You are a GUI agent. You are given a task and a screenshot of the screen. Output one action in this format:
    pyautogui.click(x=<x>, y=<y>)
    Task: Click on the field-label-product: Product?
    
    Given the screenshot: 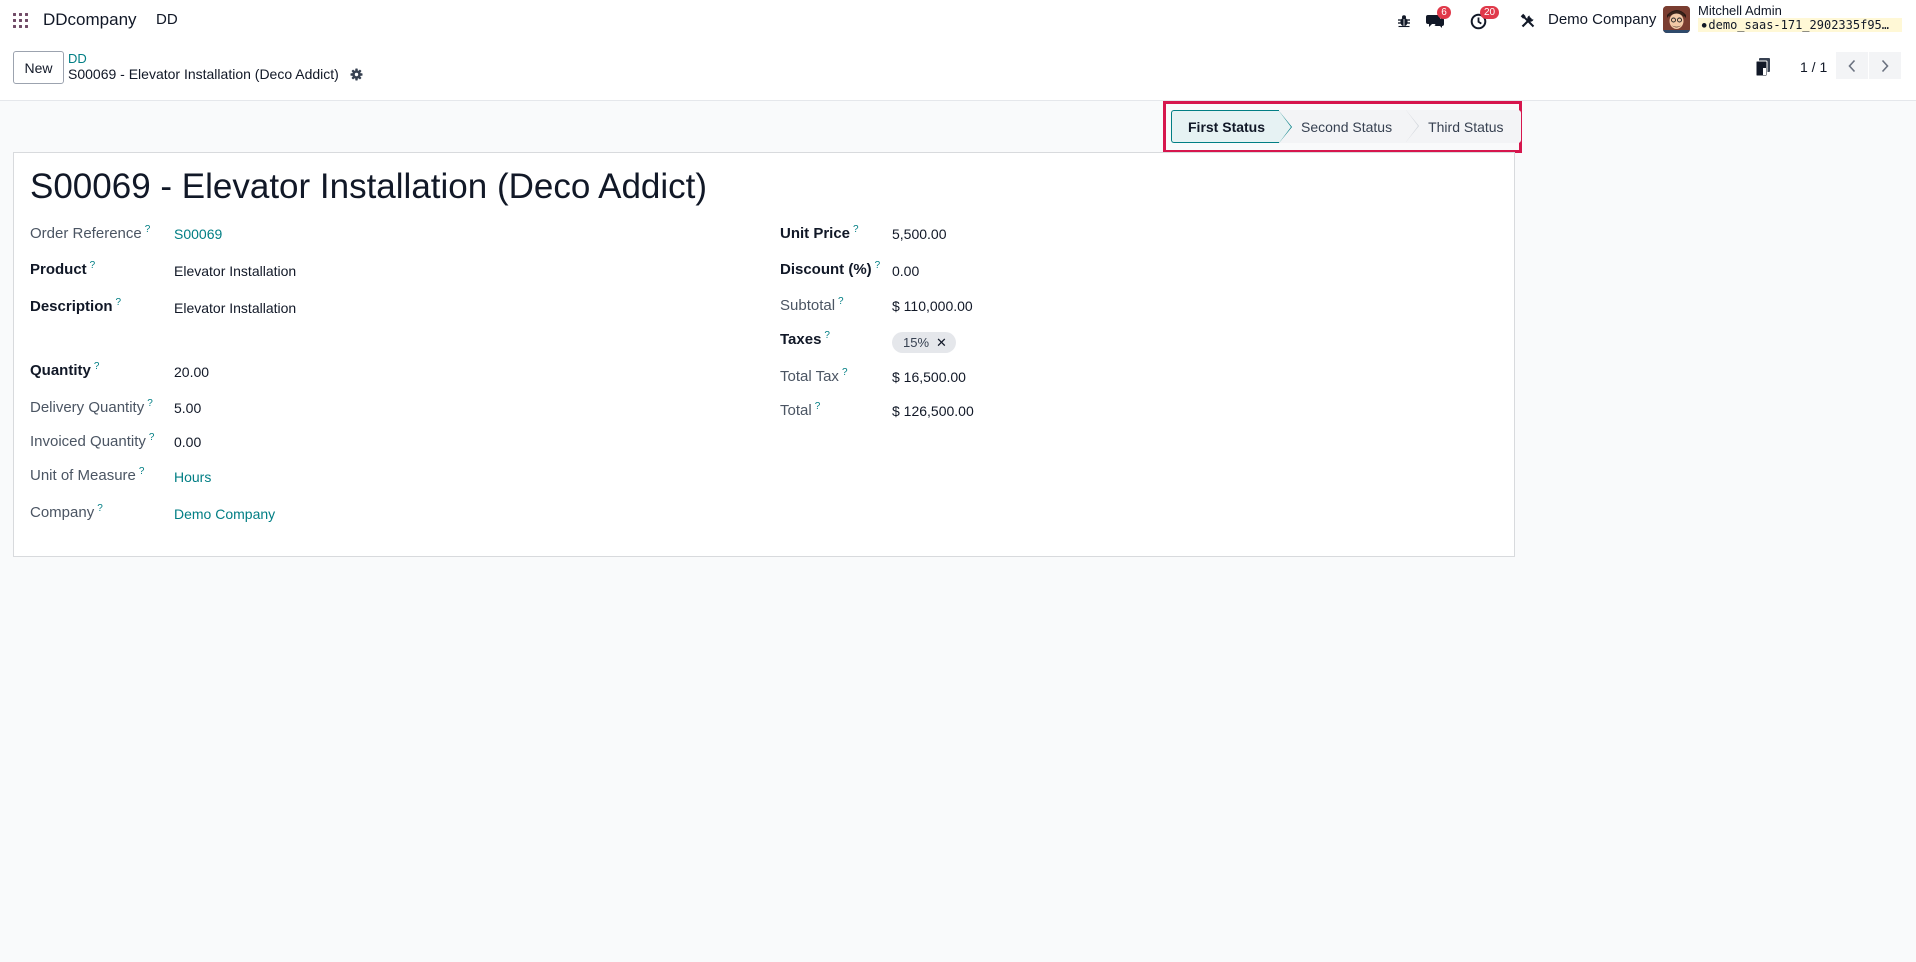 What is the action you would take?
    pyautogui.click(x=63, y=269)
    